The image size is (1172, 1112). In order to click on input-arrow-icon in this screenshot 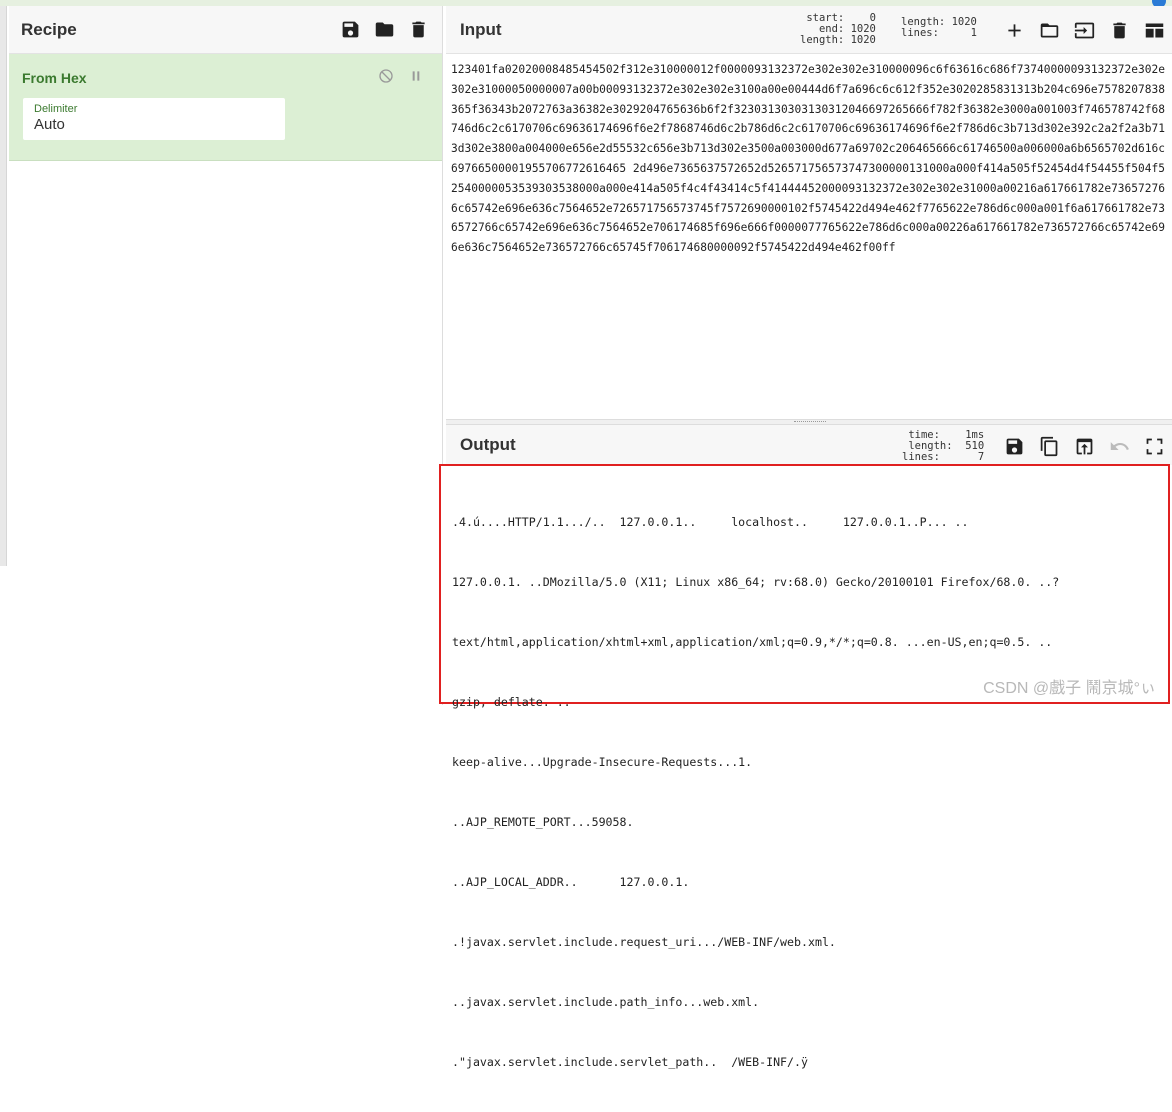, I will do `click(1084, 30)`.